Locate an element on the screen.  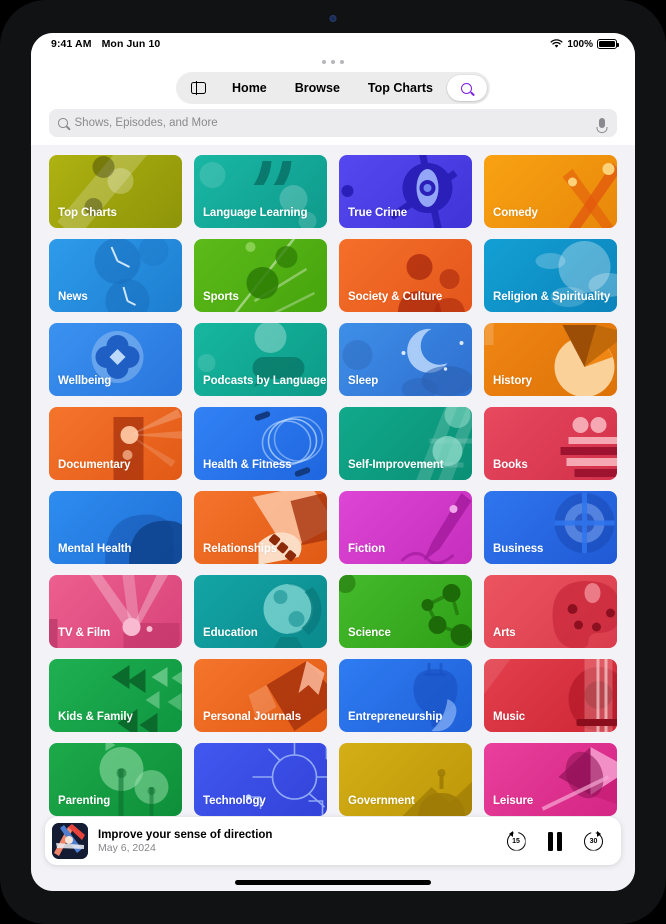
category-label: Society & Culture is located at coordinates (395, 297).